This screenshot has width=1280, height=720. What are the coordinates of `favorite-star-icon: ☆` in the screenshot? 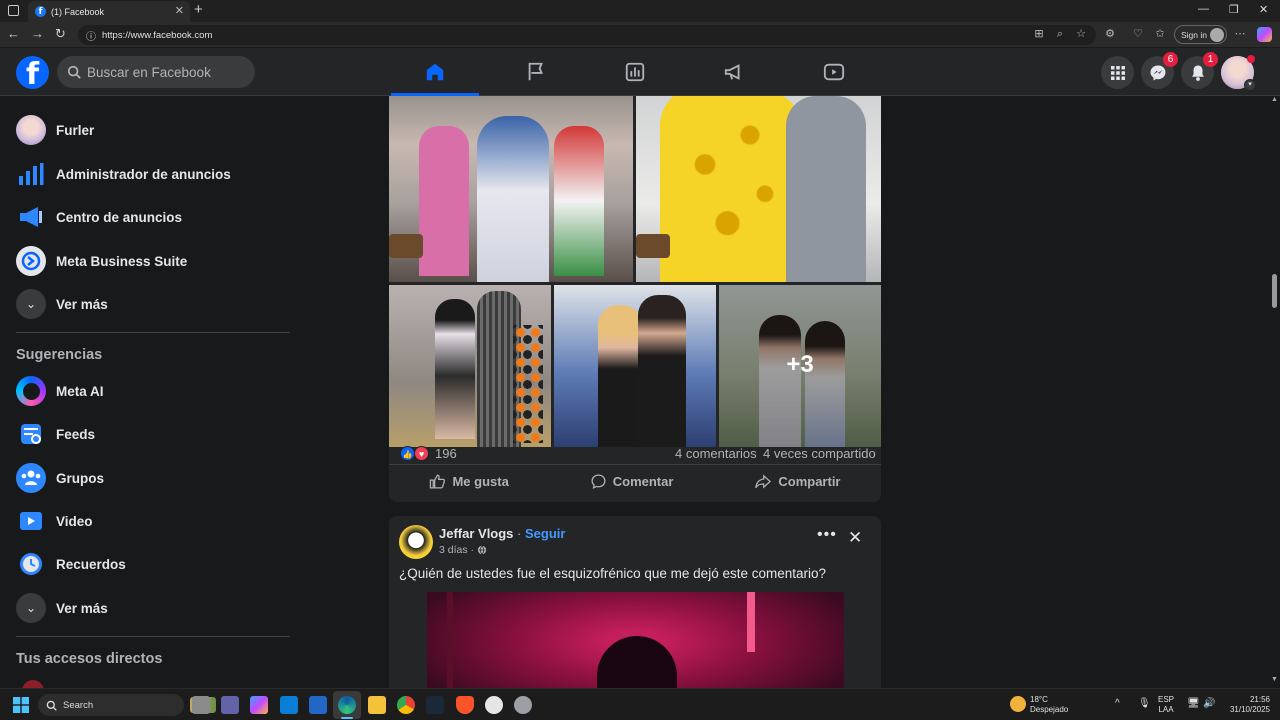 It's located at (1081, 34).